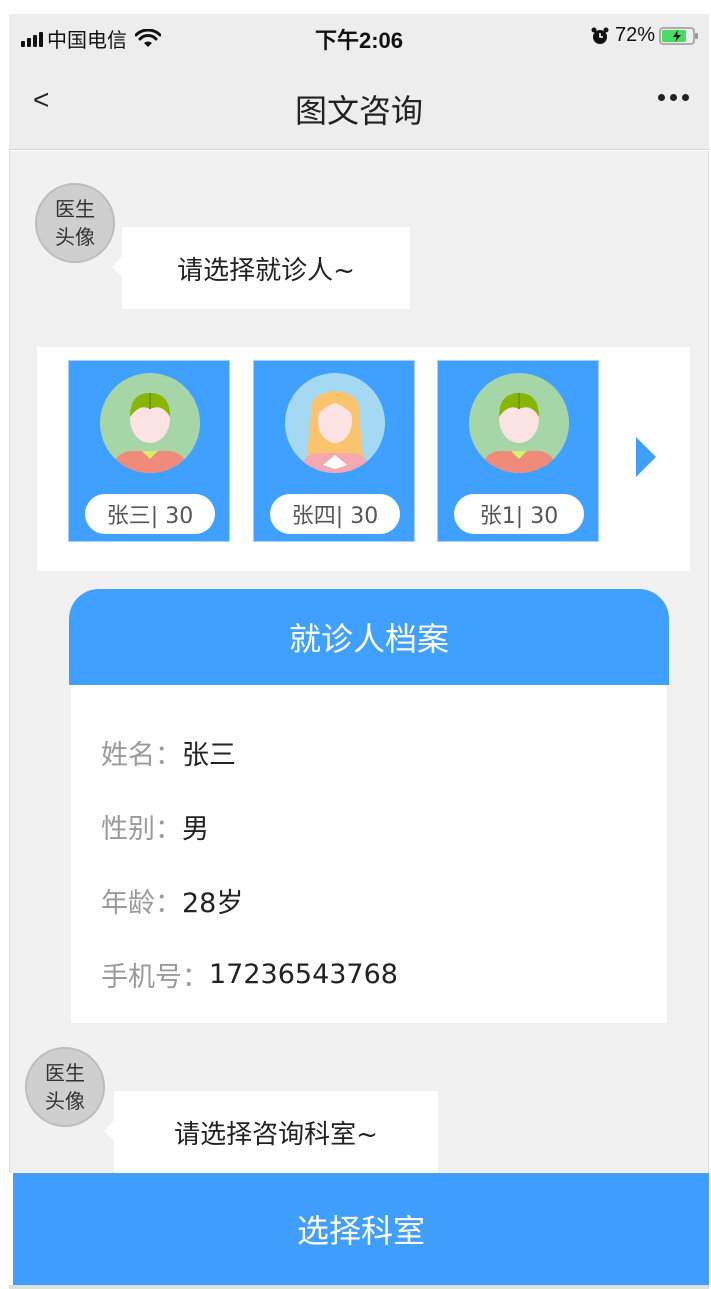 The image size is (711, 1289). I want to click on patient-card: 张四| 30, so click(334, 451).